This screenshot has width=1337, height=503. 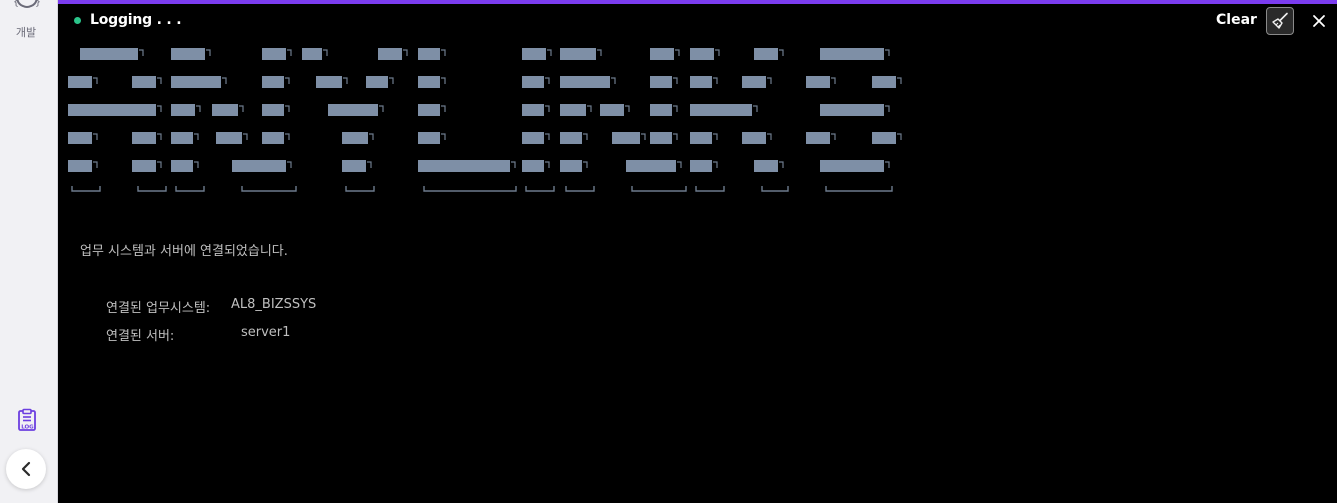 I want to click on close-button, so click(x=1319, y=21).